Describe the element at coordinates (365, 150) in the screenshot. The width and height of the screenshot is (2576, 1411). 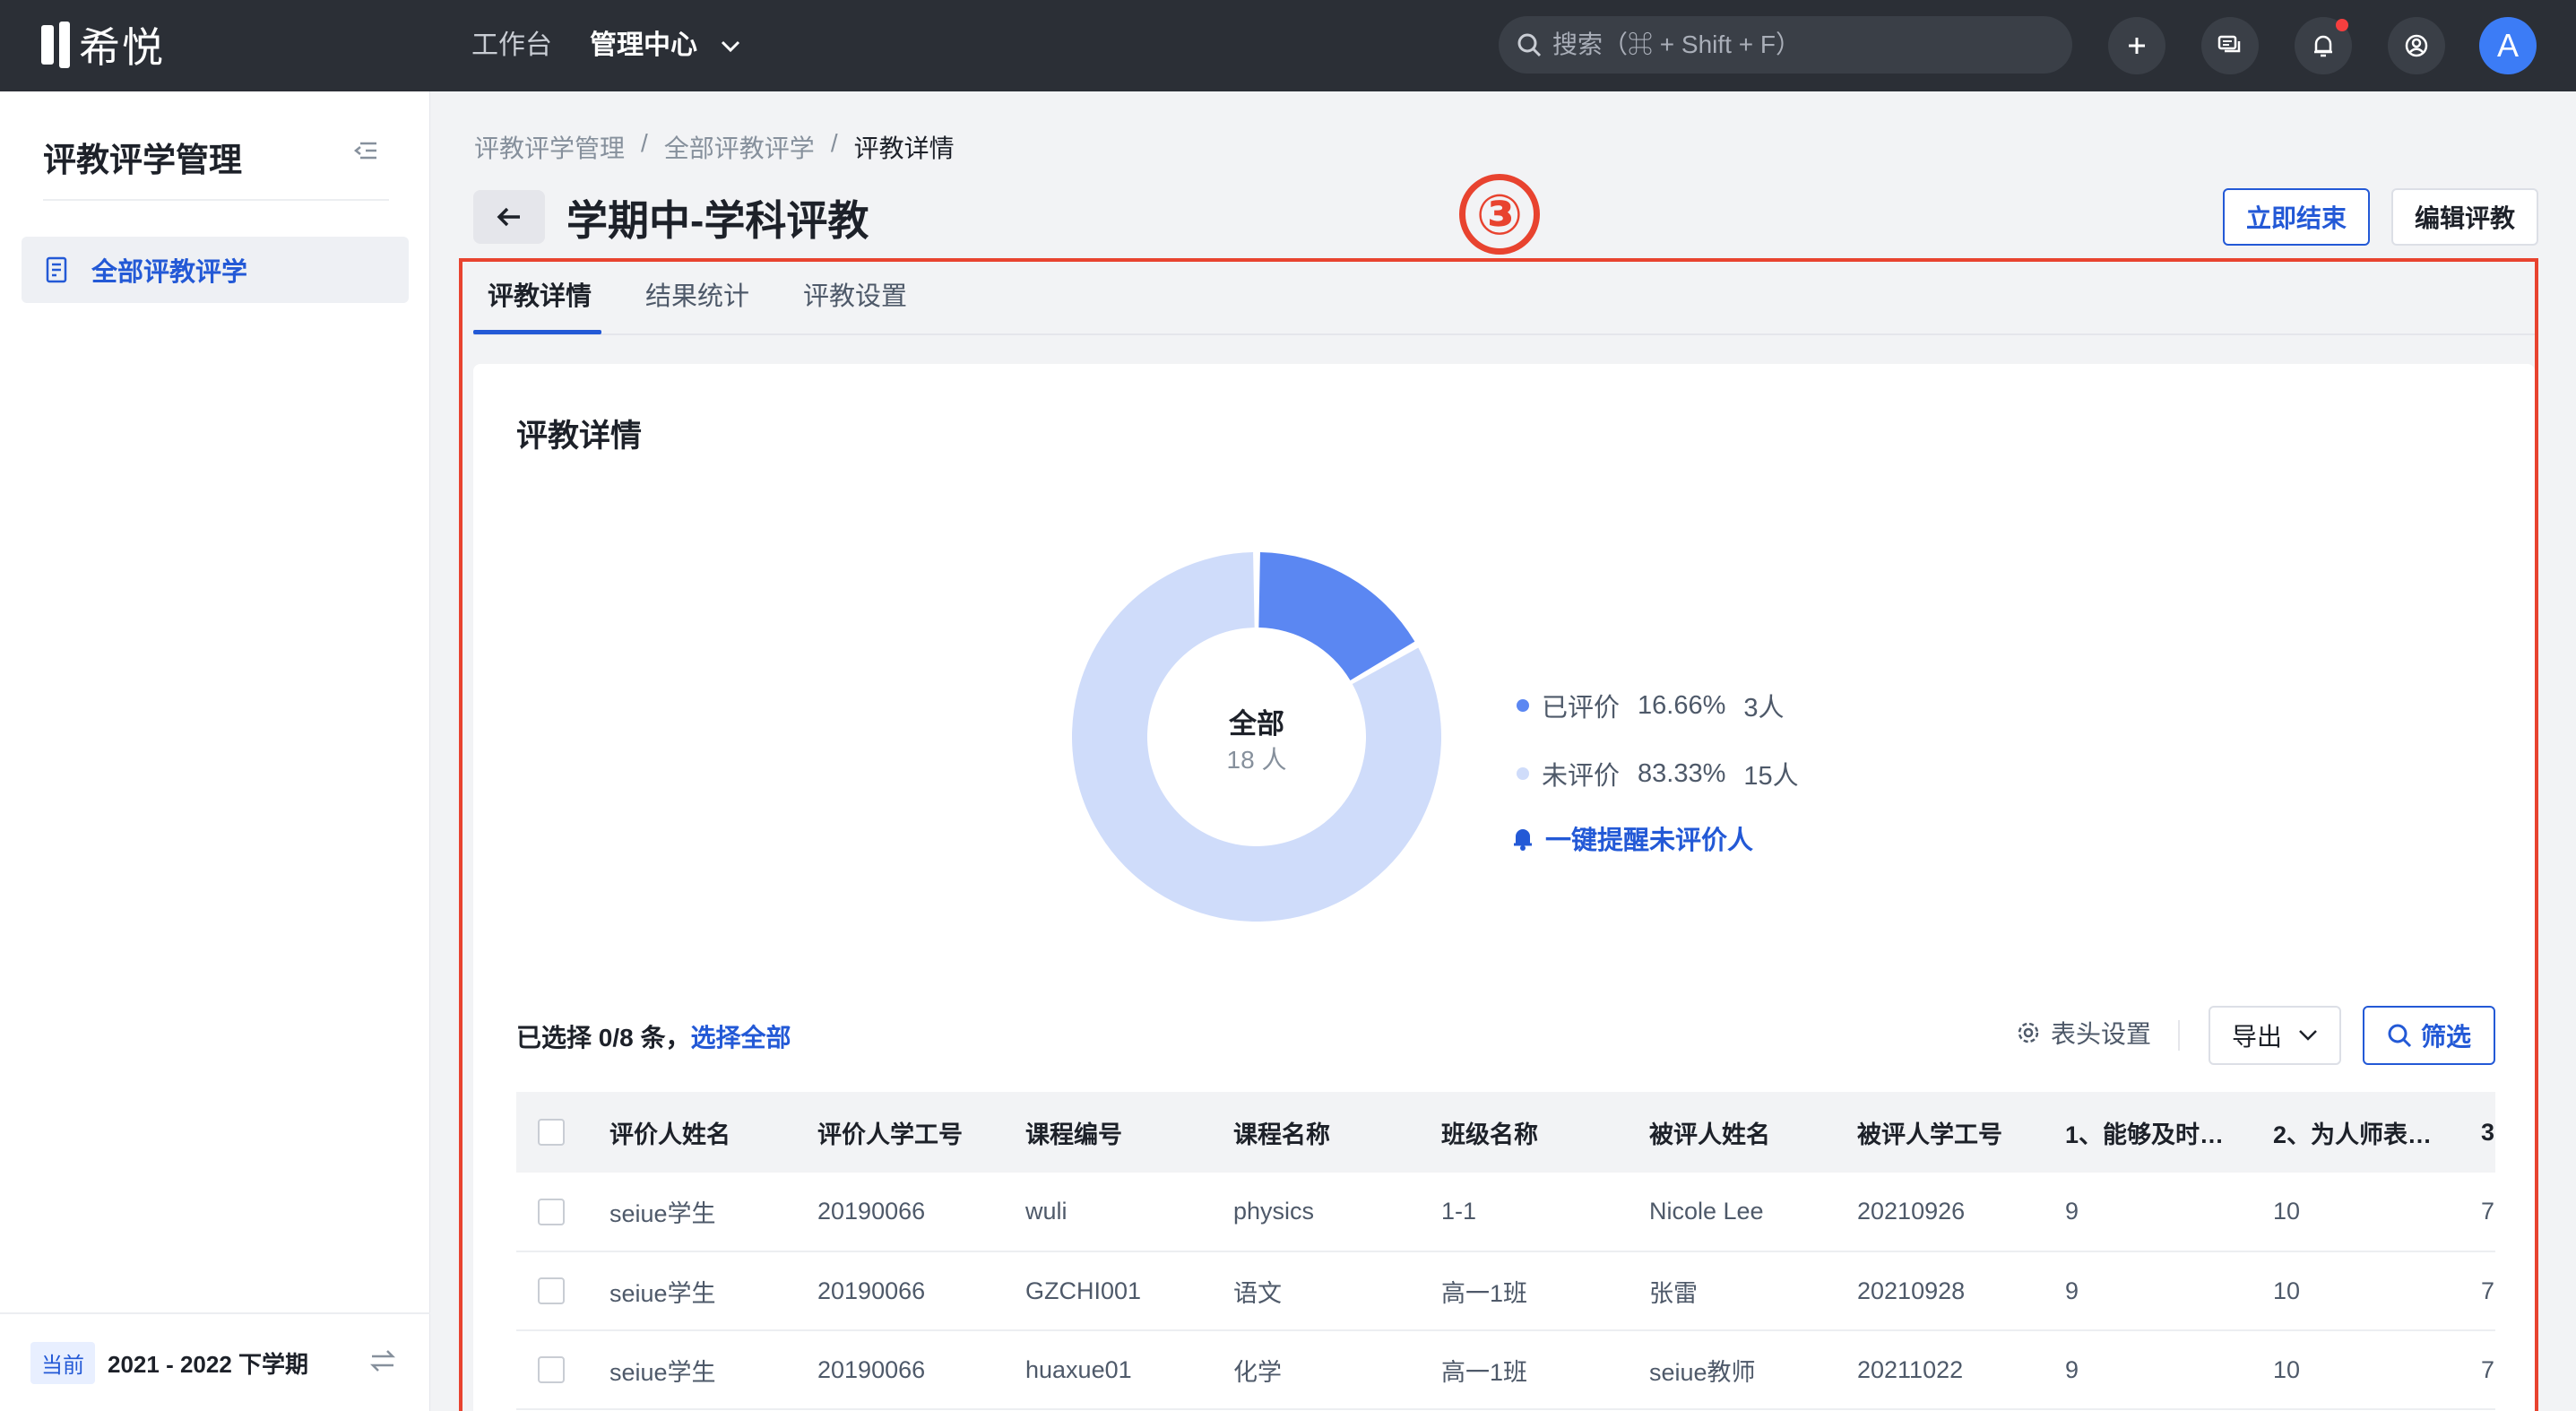
I see `collapse-sidebar-icon` at that location.